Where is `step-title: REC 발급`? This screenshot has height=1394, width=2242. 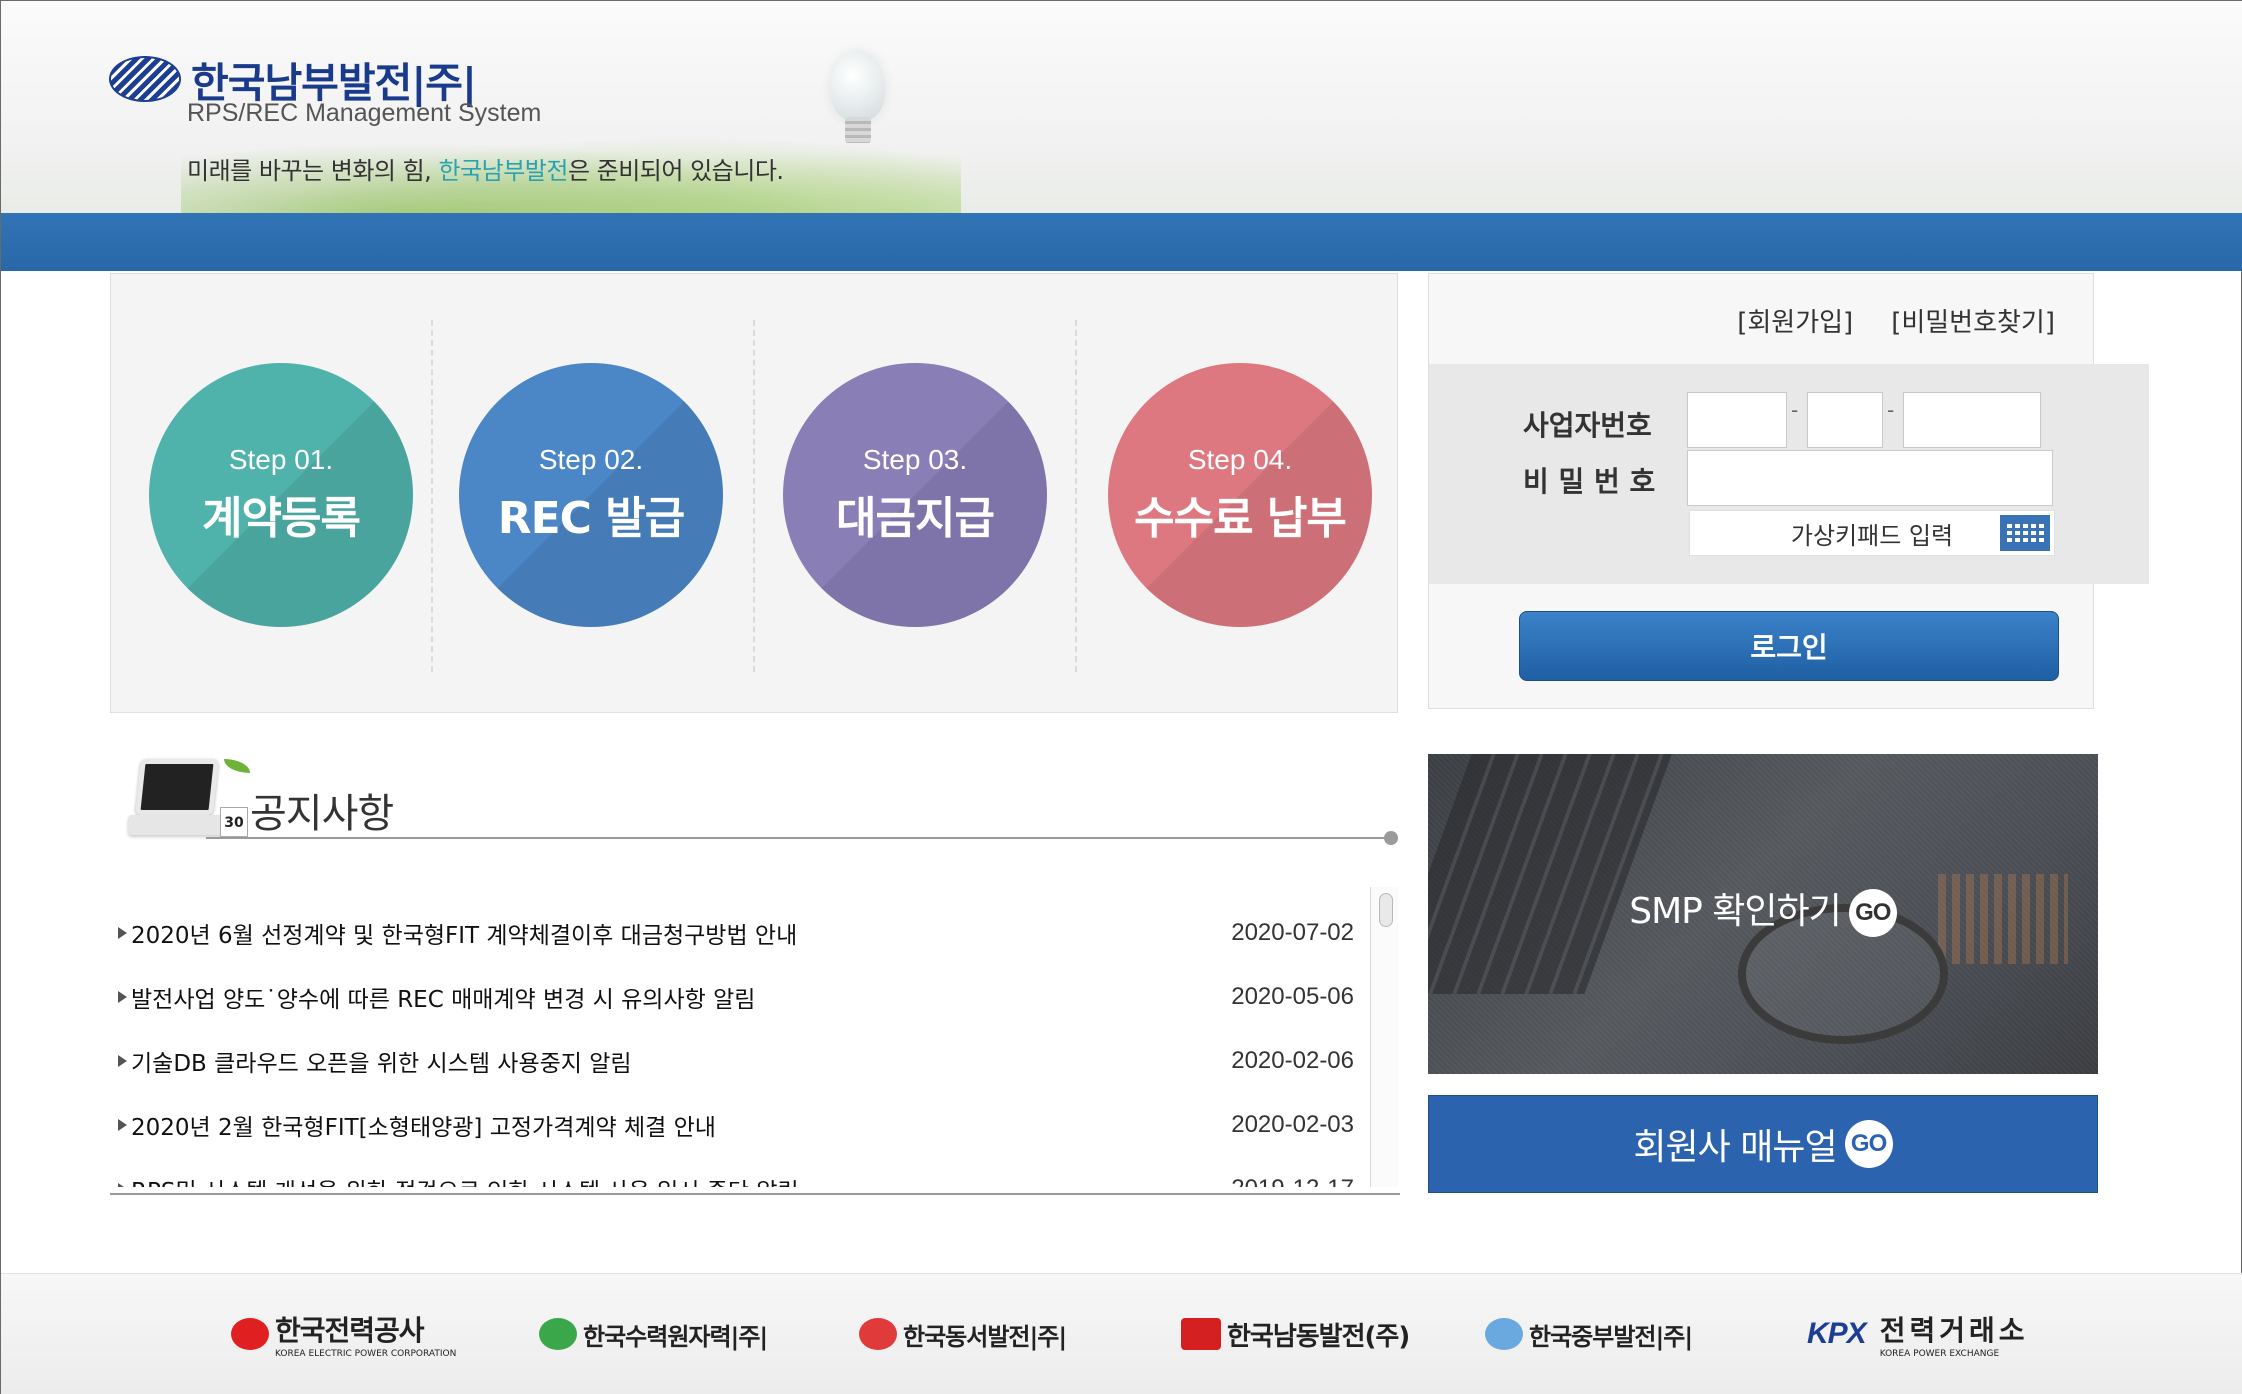
step-title: REC 발급 is located at coordinates (591, 518).